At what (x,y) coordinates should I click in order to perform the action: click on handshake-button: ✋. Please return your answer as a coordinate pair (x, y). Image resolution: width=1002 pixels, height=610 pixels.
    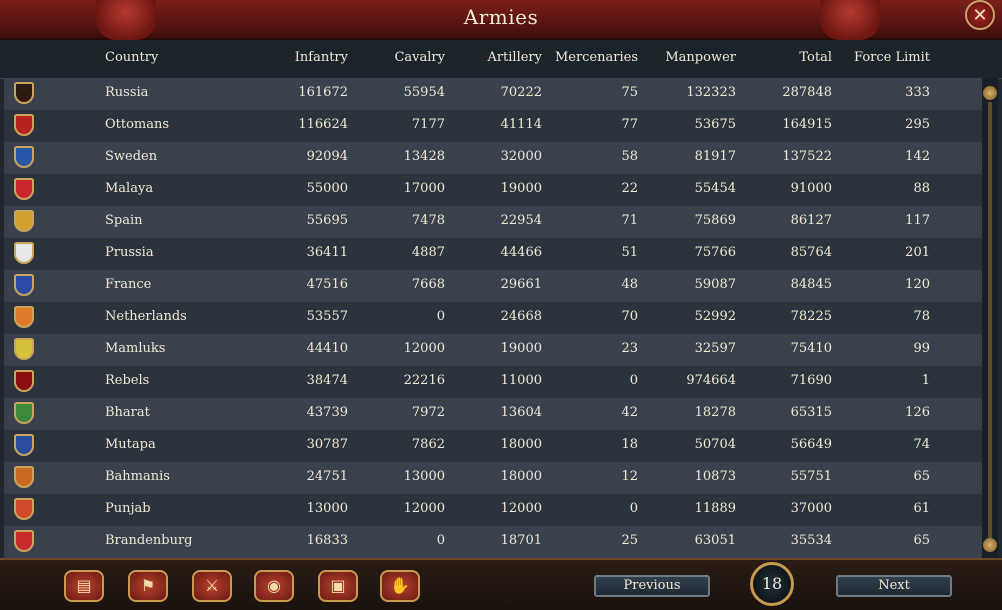
    Looking at the image, I should click on (400, 586).